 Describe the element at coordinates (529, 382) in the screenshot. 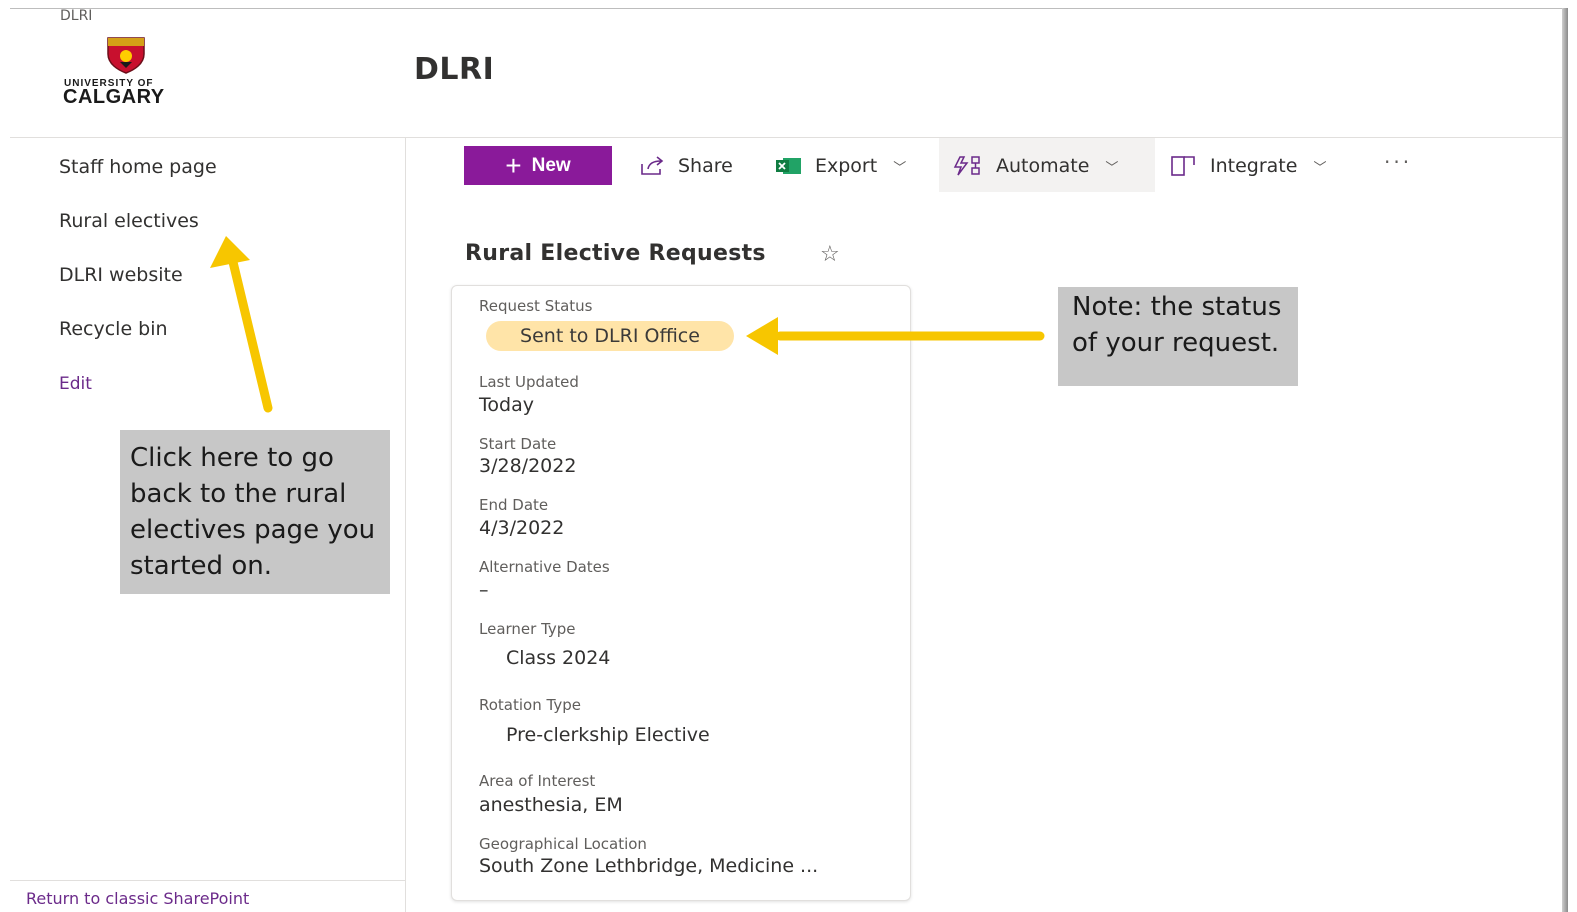

I see `field-label-last-updated: Last Updated` at that location.